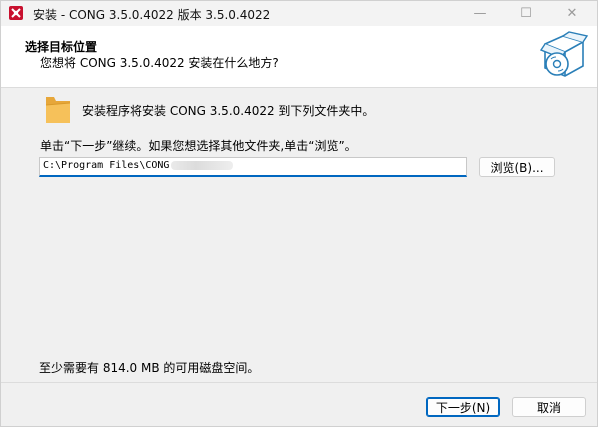 This screenshot has width=598, height=427. What do you see at coordinates (106, 165) in the screenshot?
I see `install-path-value: C:\Program Files\CONG` at bounding box center [106, 165].